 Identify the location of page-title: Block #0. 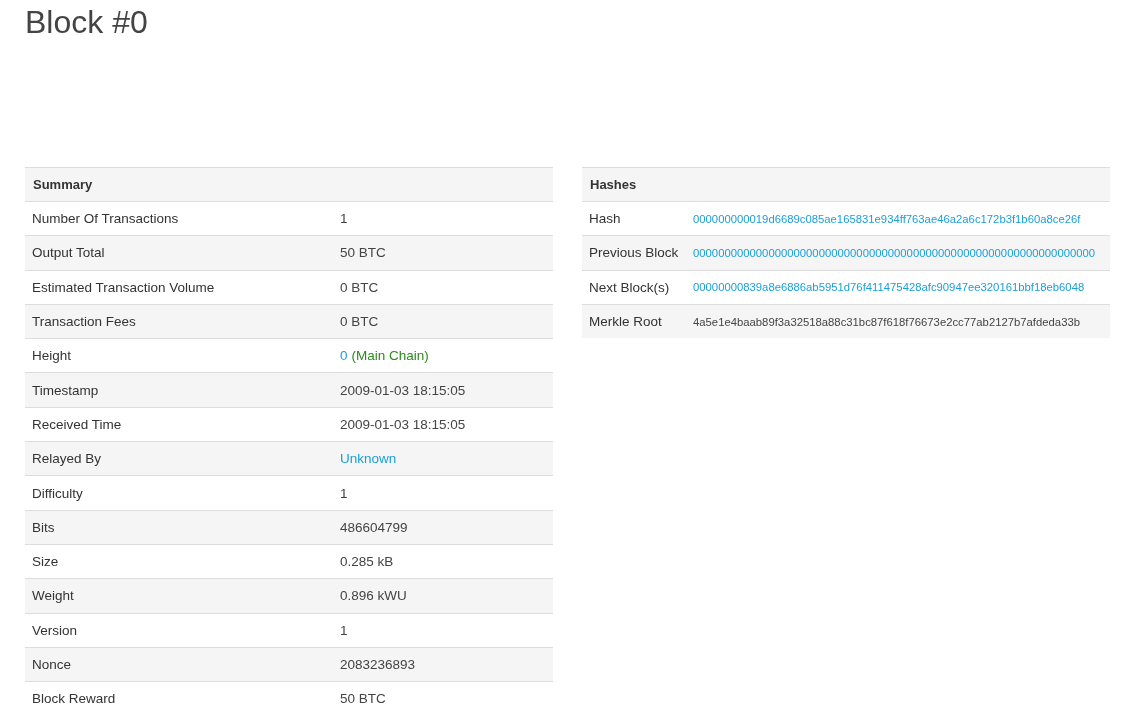
(87, 22).